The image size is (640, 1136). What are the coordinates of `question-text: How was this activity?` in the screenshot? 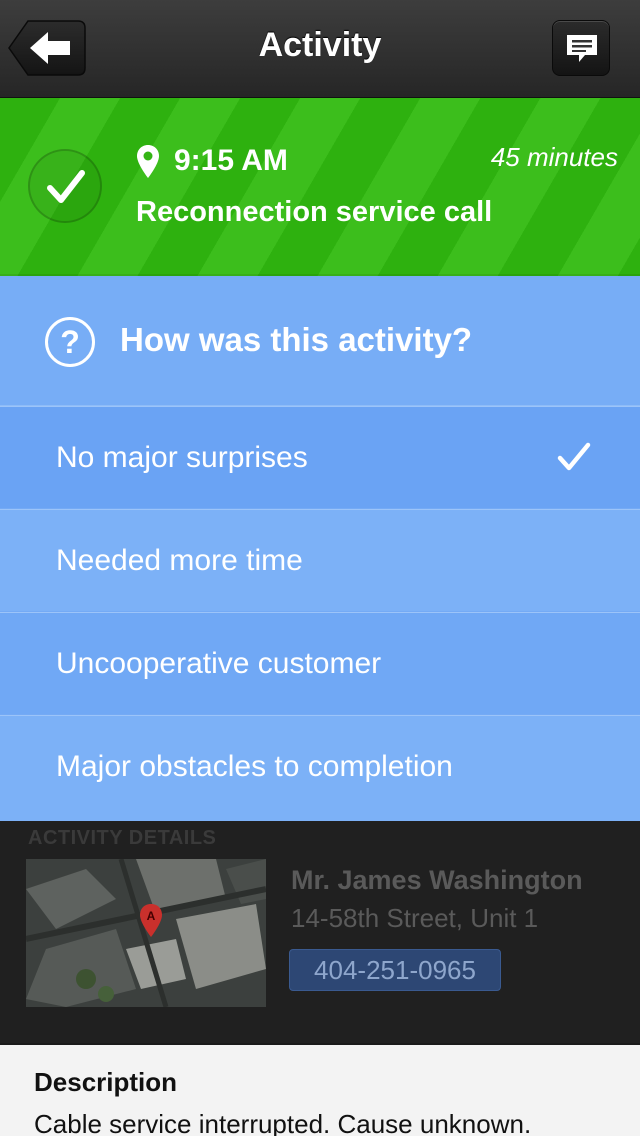 It's located at (296, 339).